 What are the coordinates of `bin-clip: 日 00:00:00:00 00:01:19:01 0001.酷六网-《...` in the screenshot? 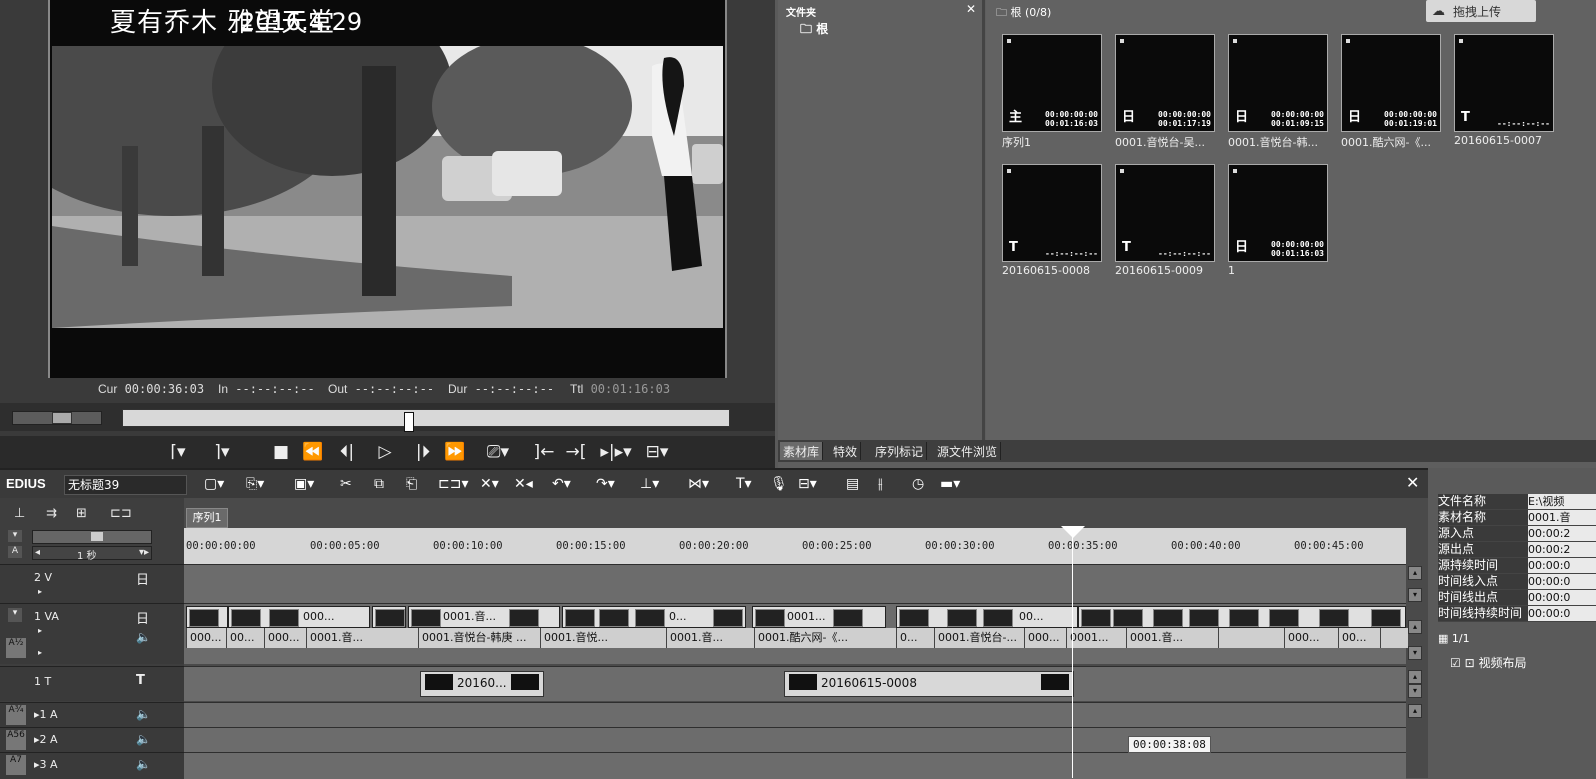 It's located at (1391, 92).